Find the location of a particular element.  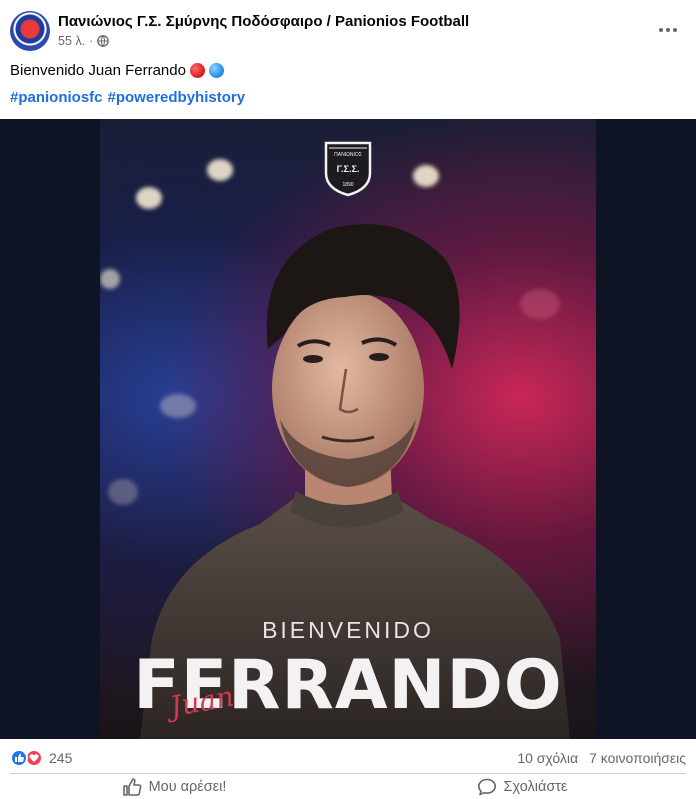

post-caption: Bienvenido Juan Ferrando is located at coordinates (117, 70).